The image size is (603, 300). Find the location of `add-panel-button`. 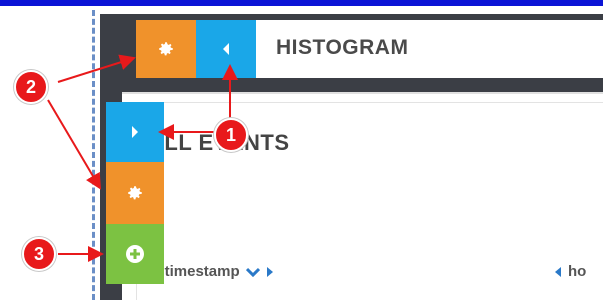

add-panel-button is located at coordinates (135, 254).